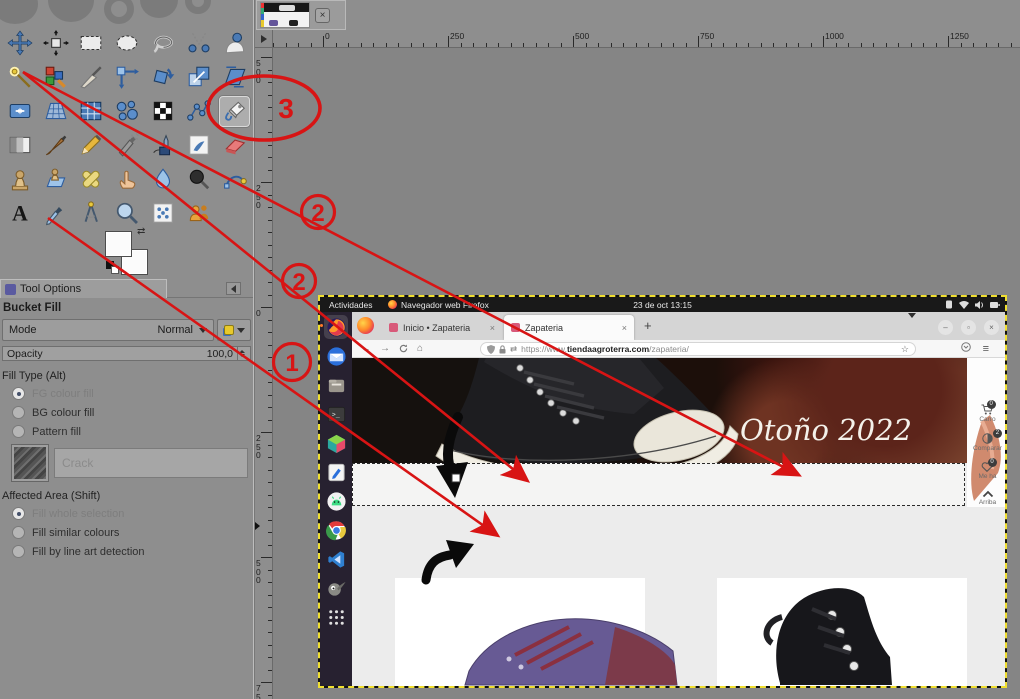 The image size is (1020, 699). I want to click on tool-clone-icon, so click(19, 179).